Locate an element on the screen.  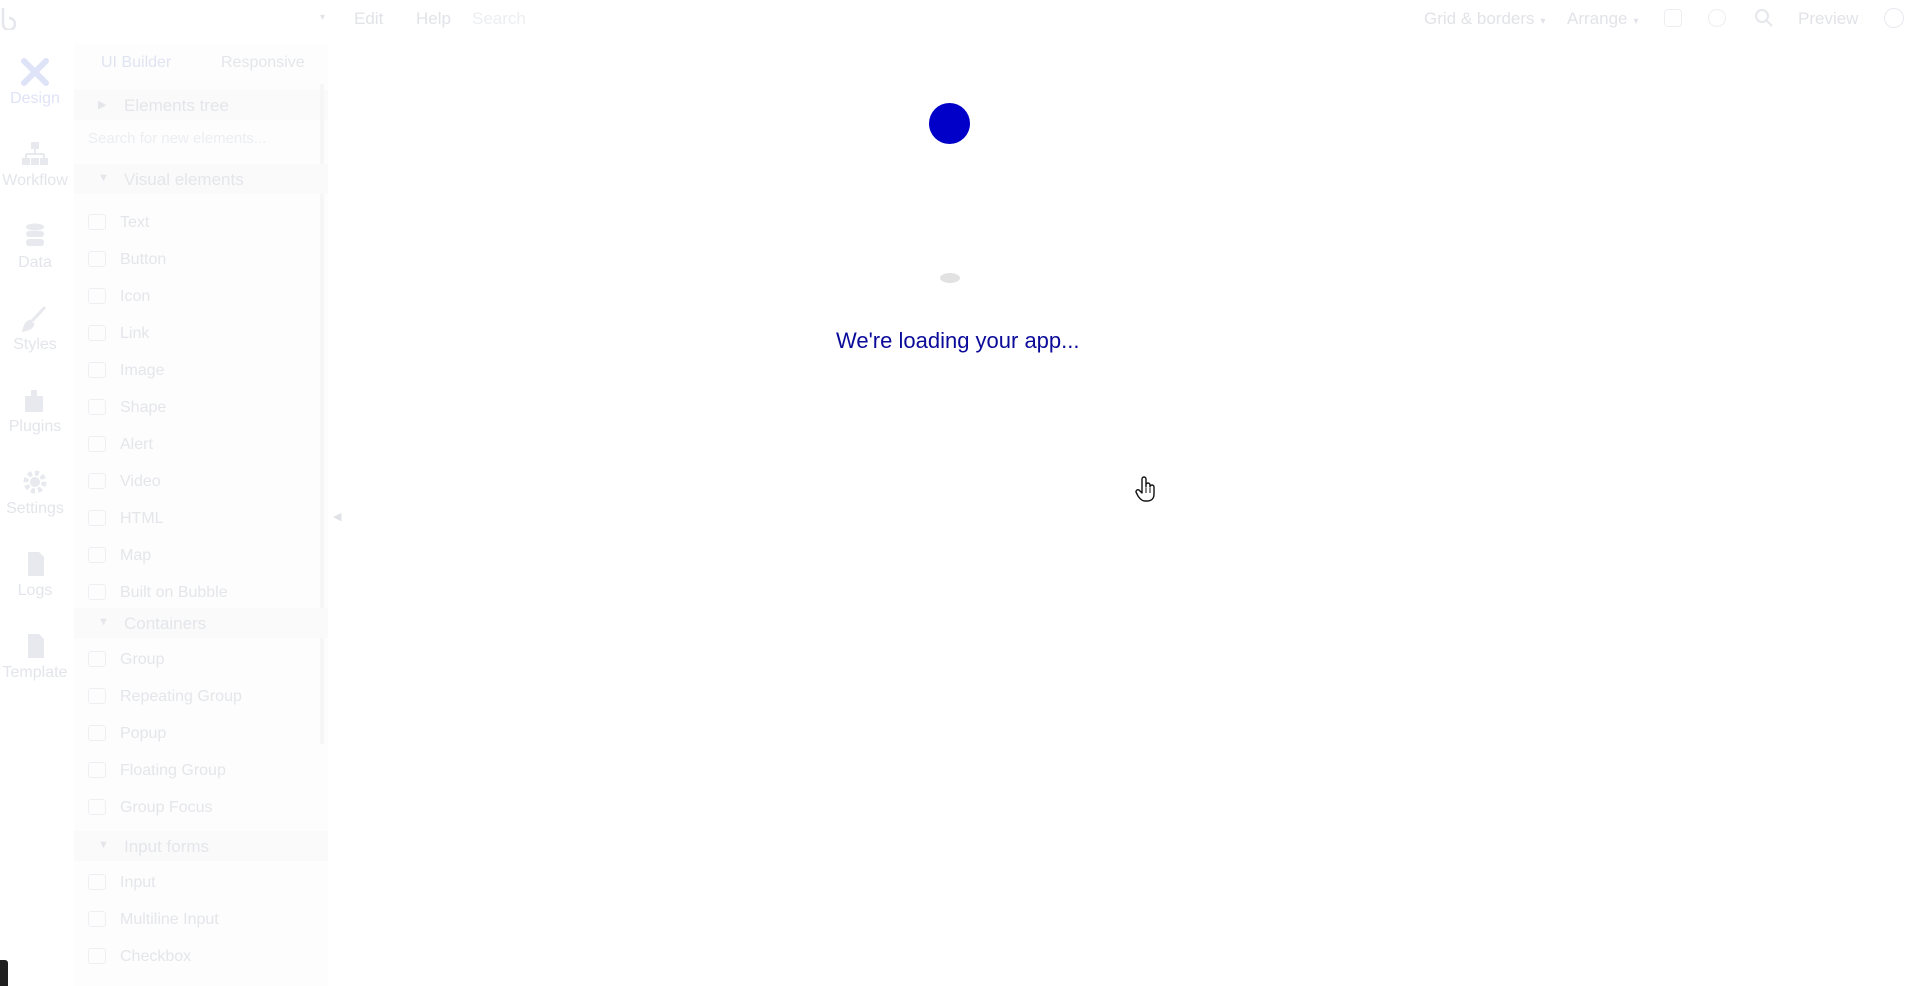
elements-tree-label: Elements tree is located at coordinates (176, 105).